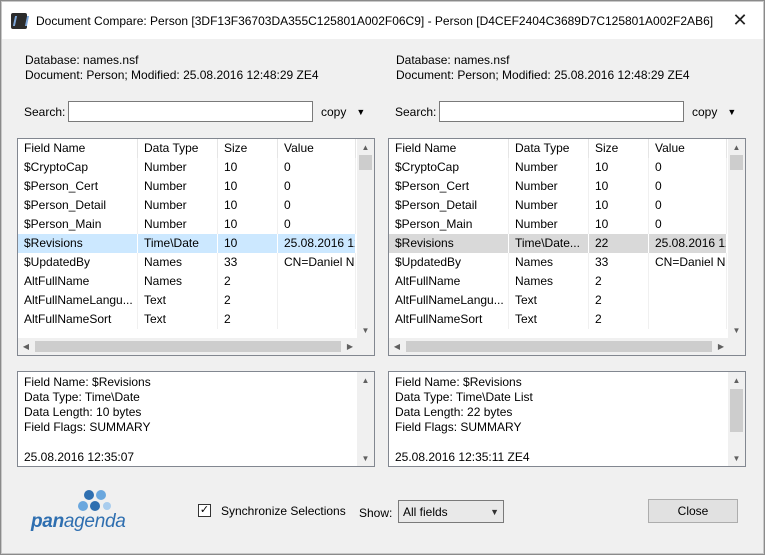  Describe the element at coordinates (78, 522) in the screenshot. I see `logo-text: panagenda` at that location.